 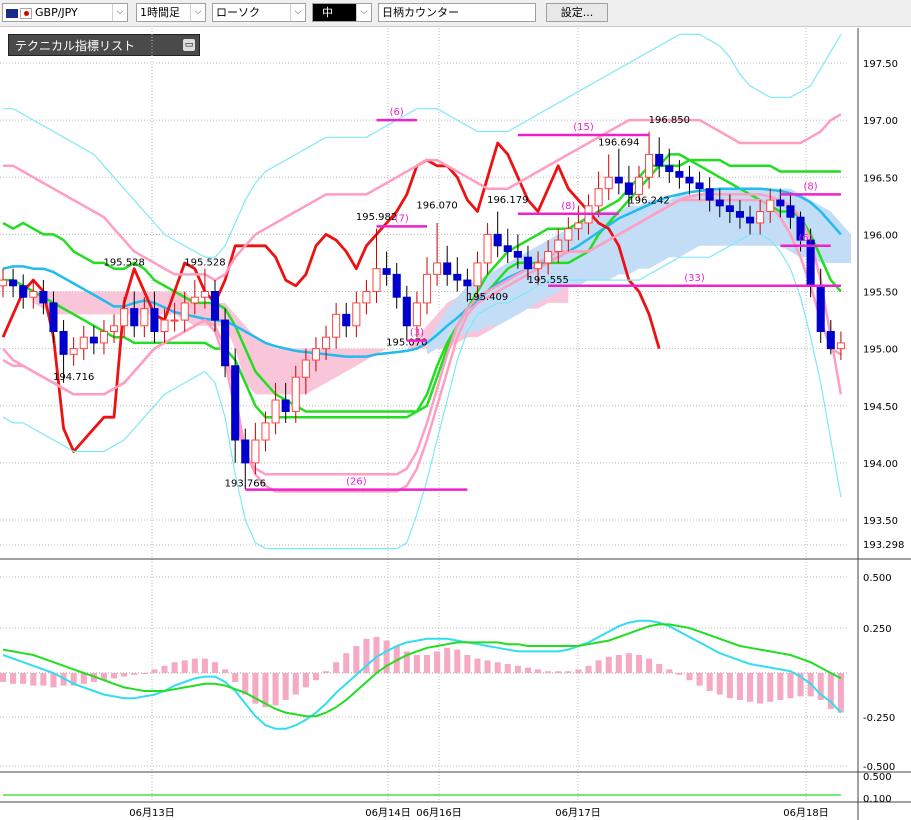 What do you see at coordinates (129, 308) in the screenshot?
I see `cloud-segment` at bounding box center [129, 308].